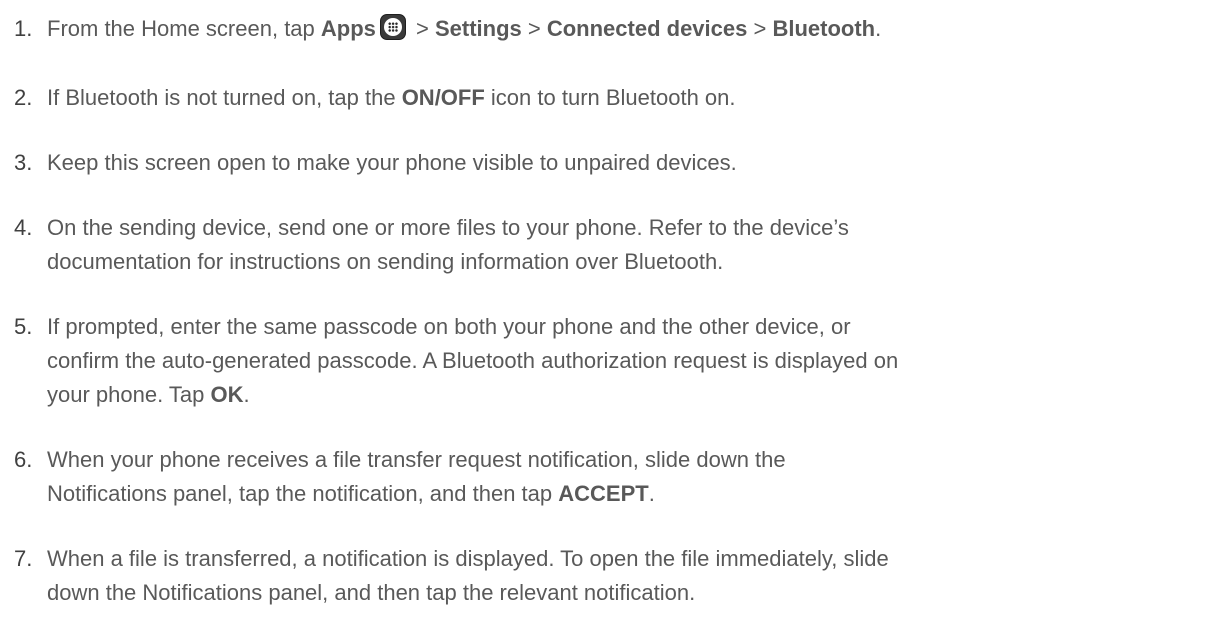  I want to click on bold-term-on-off: ON/OFF, so click(443, 97).